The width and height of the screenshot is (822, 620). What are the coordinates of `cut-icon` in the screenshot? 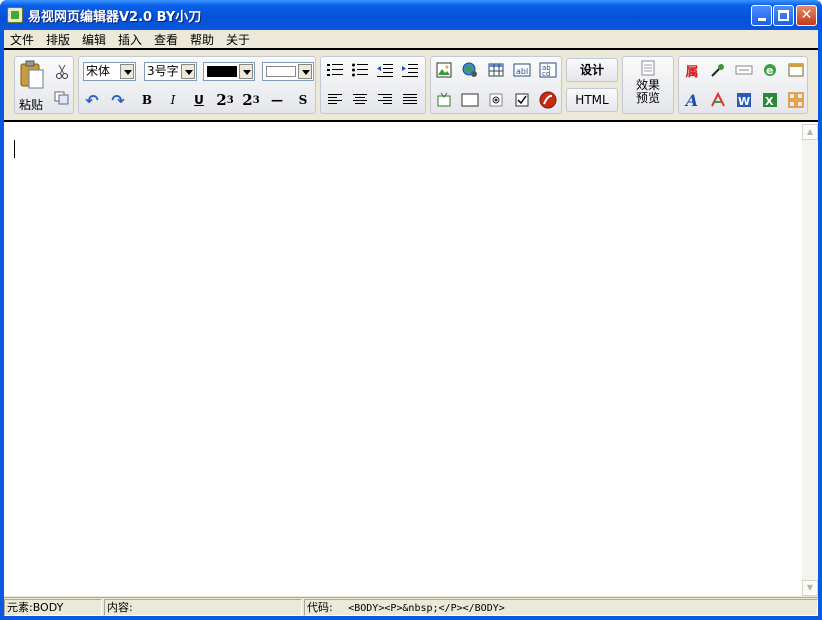 It's located at (62, 72).